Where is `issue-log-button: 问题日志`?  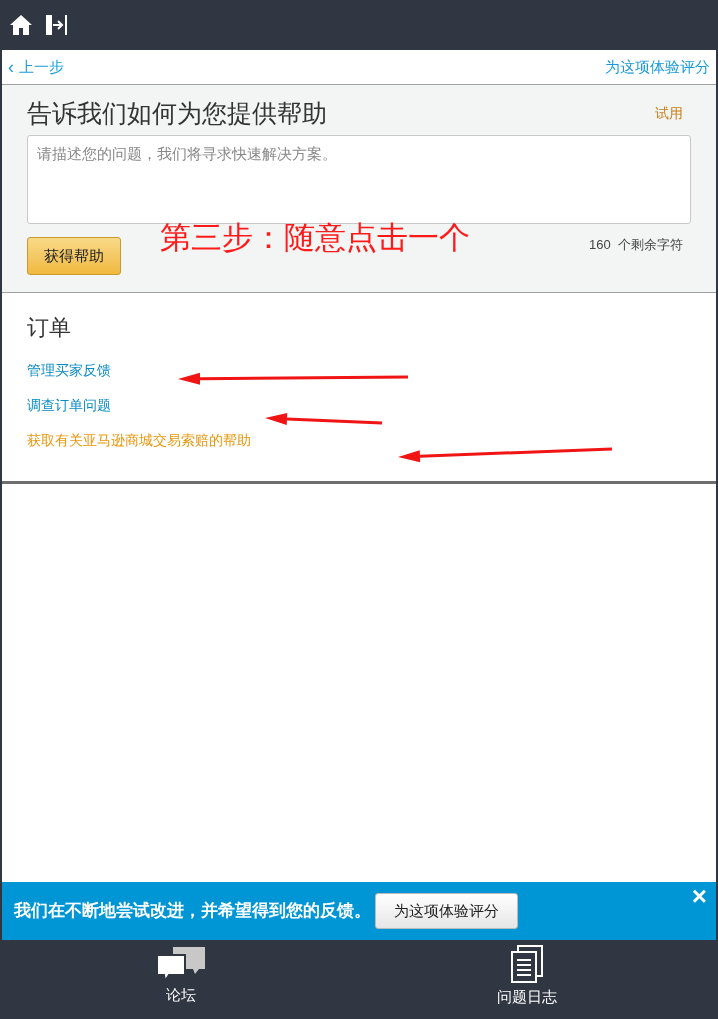 issue-log-button: 问题日志 is located at coordinates (527, 976).